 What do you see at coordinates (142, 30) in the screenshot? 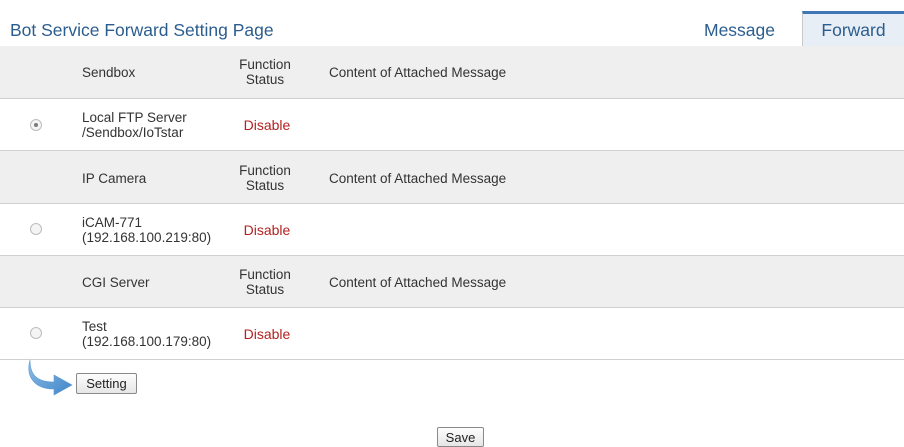
I see `page-title: Bot Service Forward Setting Page` at bounding box center [142, 30].